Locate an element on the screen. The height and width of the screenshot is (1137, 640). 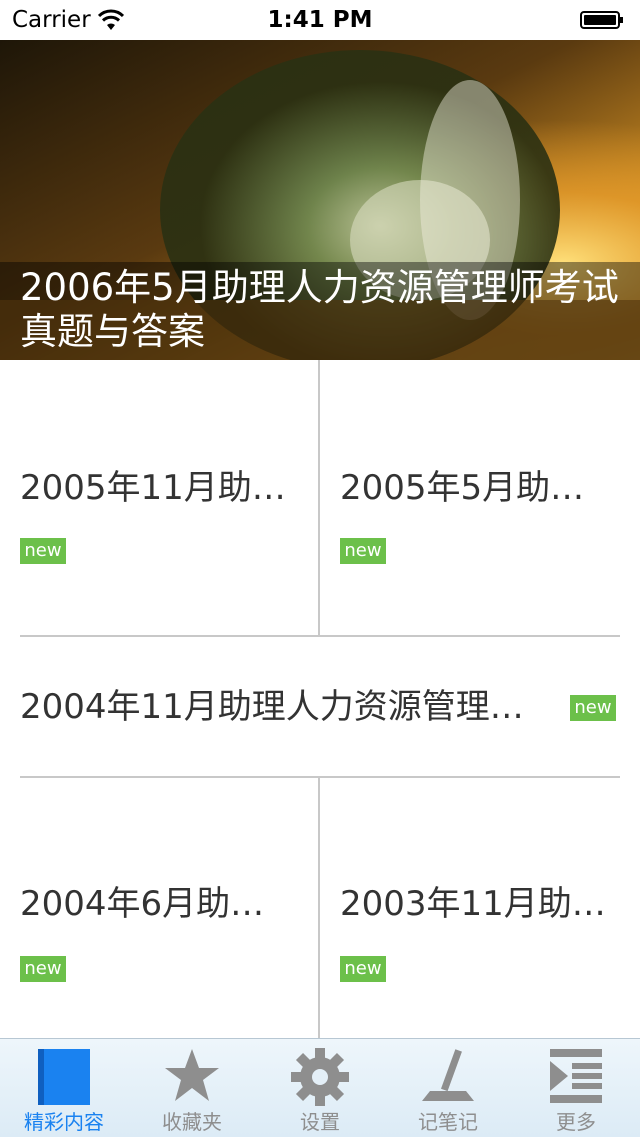
article-title: 2005年11月助理人力资源管理师考试真题与答案 is located at coordinates (161, 488).